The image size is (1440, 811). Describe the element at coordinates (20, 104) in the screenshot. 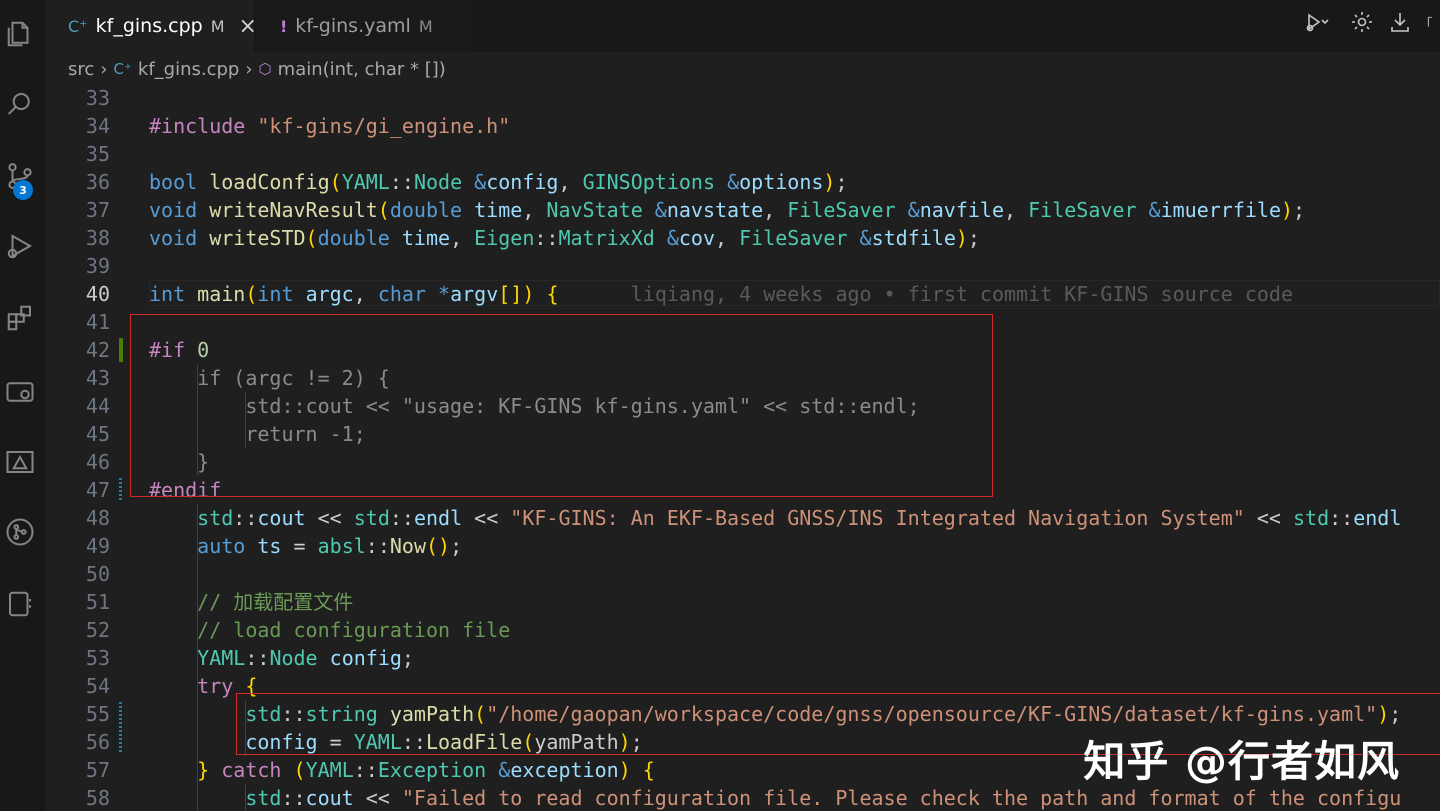

I see `search-icon` at that location.